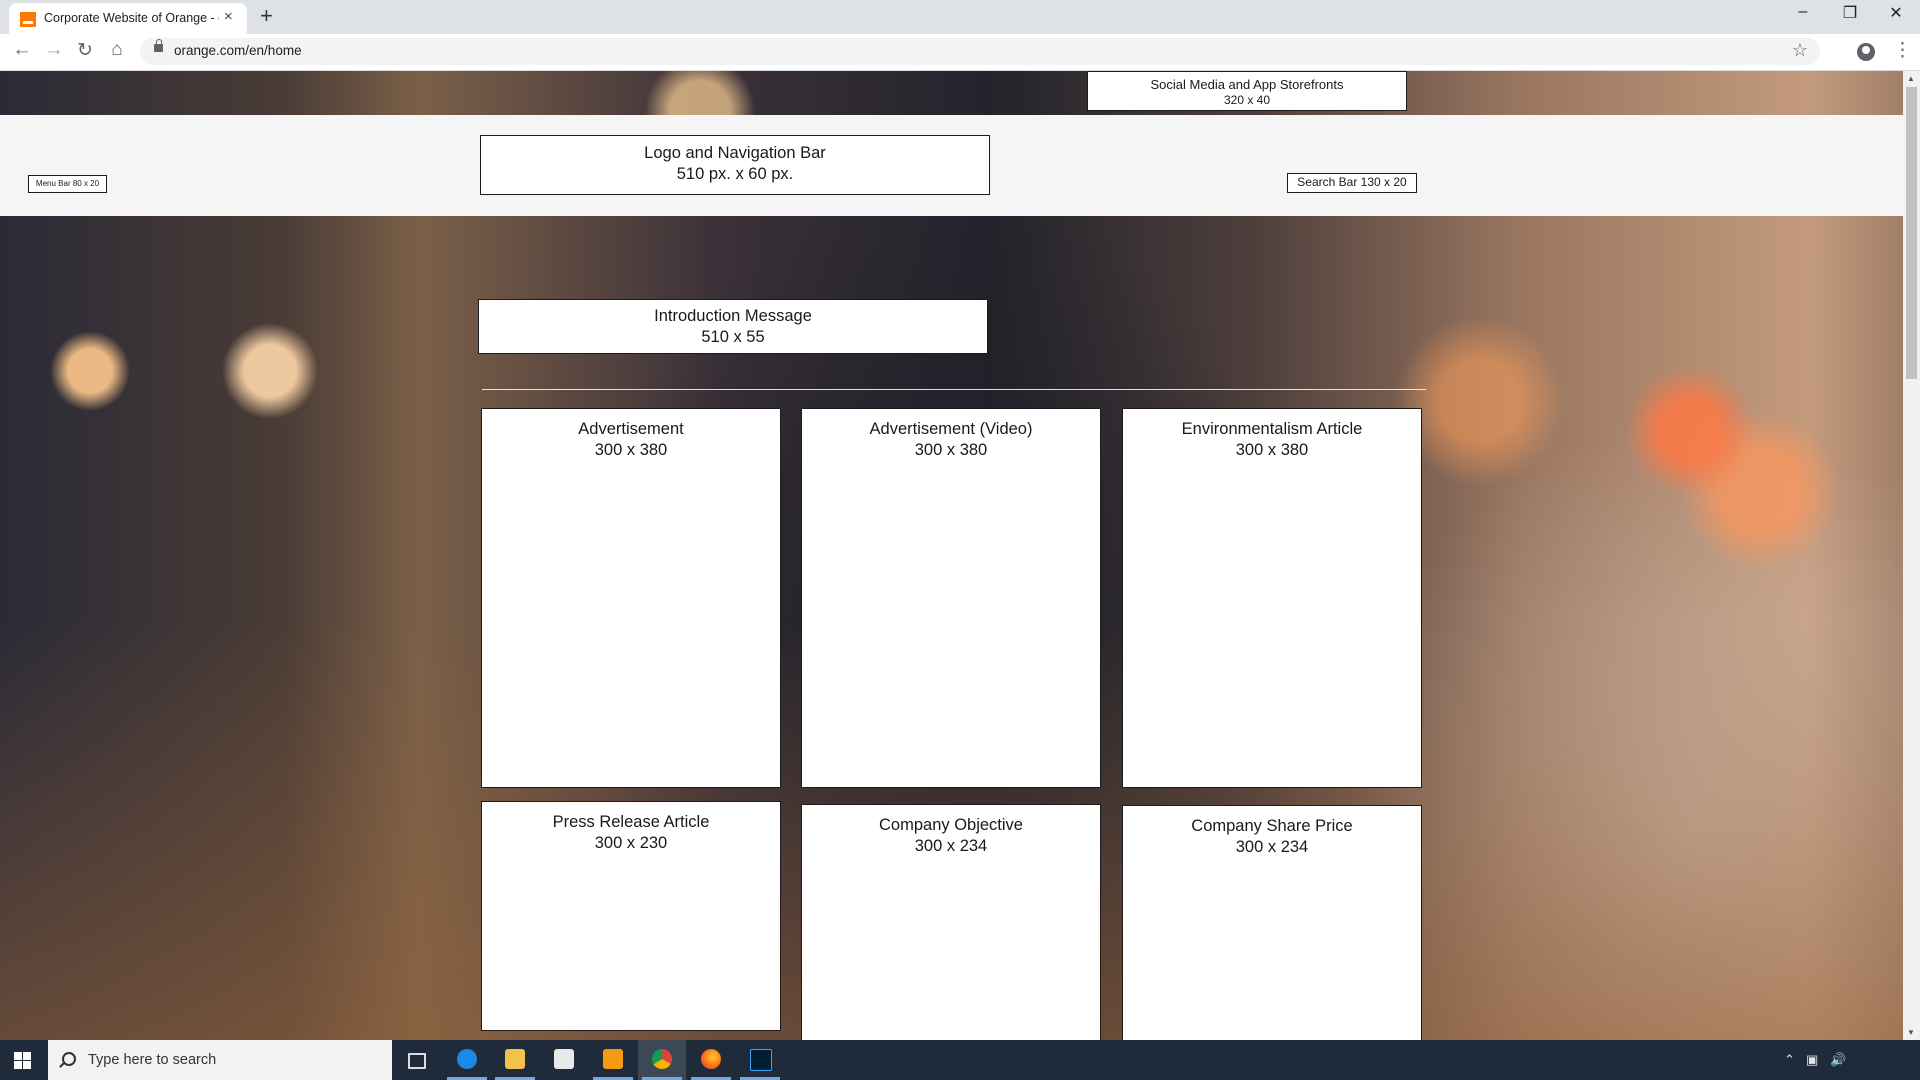 This screenshot has width=1920, height=1080. What do you see at coordinates (951, 922) in the screenshot?
I see `company-objective-card: Company Objective 300 x 234` at bounding box center [951, 922].